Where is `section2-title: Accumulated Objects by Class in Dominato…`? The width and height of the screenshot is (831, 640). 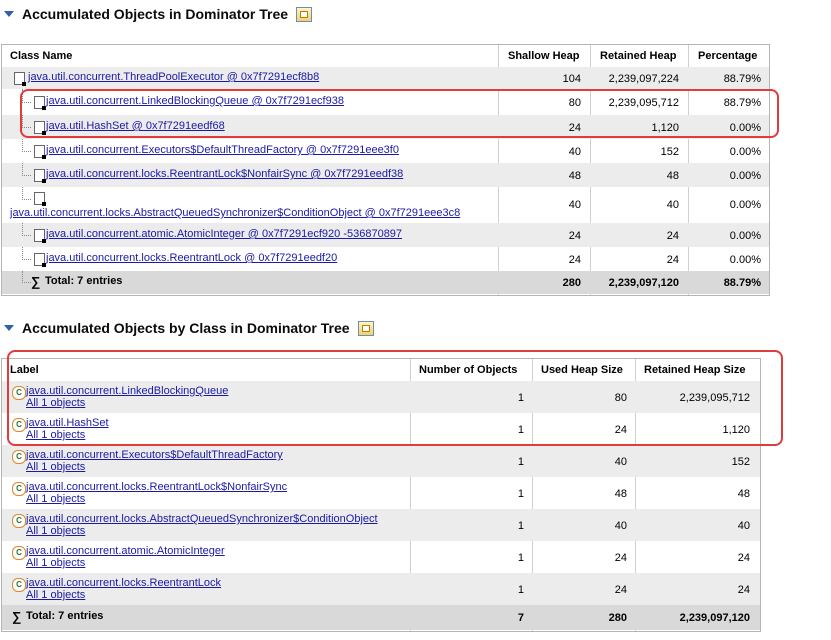
section2-title: Accumulated Objects by Class in Dominato… is located at coordinates (186, 328).